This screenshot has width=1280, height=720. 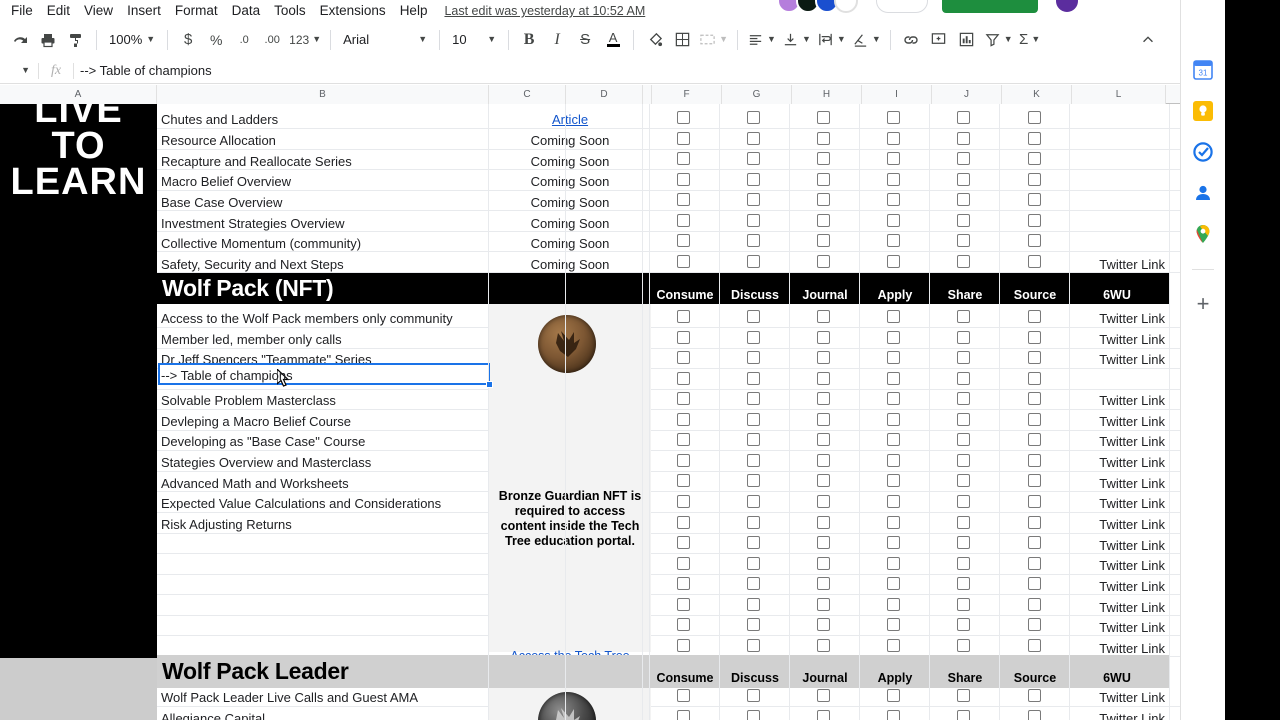 I want to click on menu-extensions: Extensions, so click(x=353, y=11).